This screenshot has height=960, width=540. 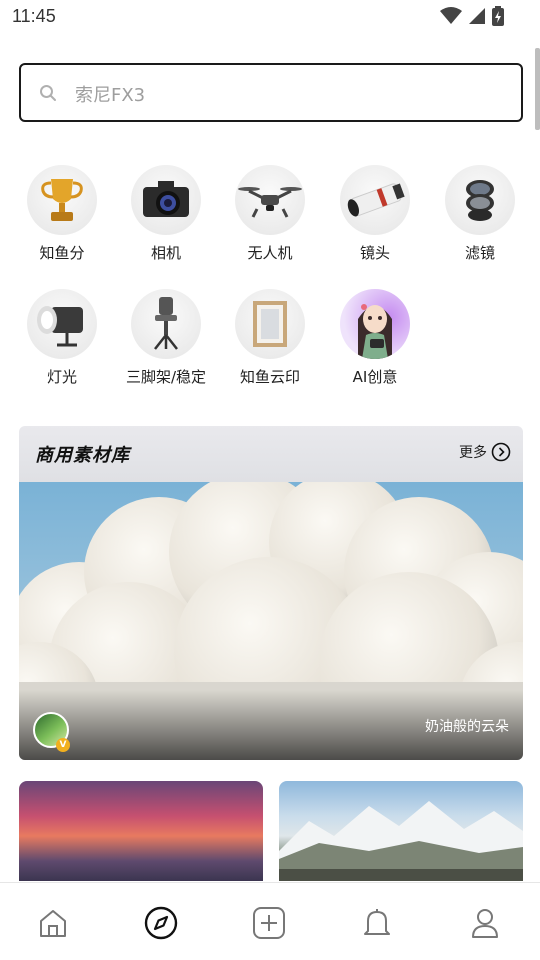 I want to click on category-item: AI创意, so click(x=375, y=338).